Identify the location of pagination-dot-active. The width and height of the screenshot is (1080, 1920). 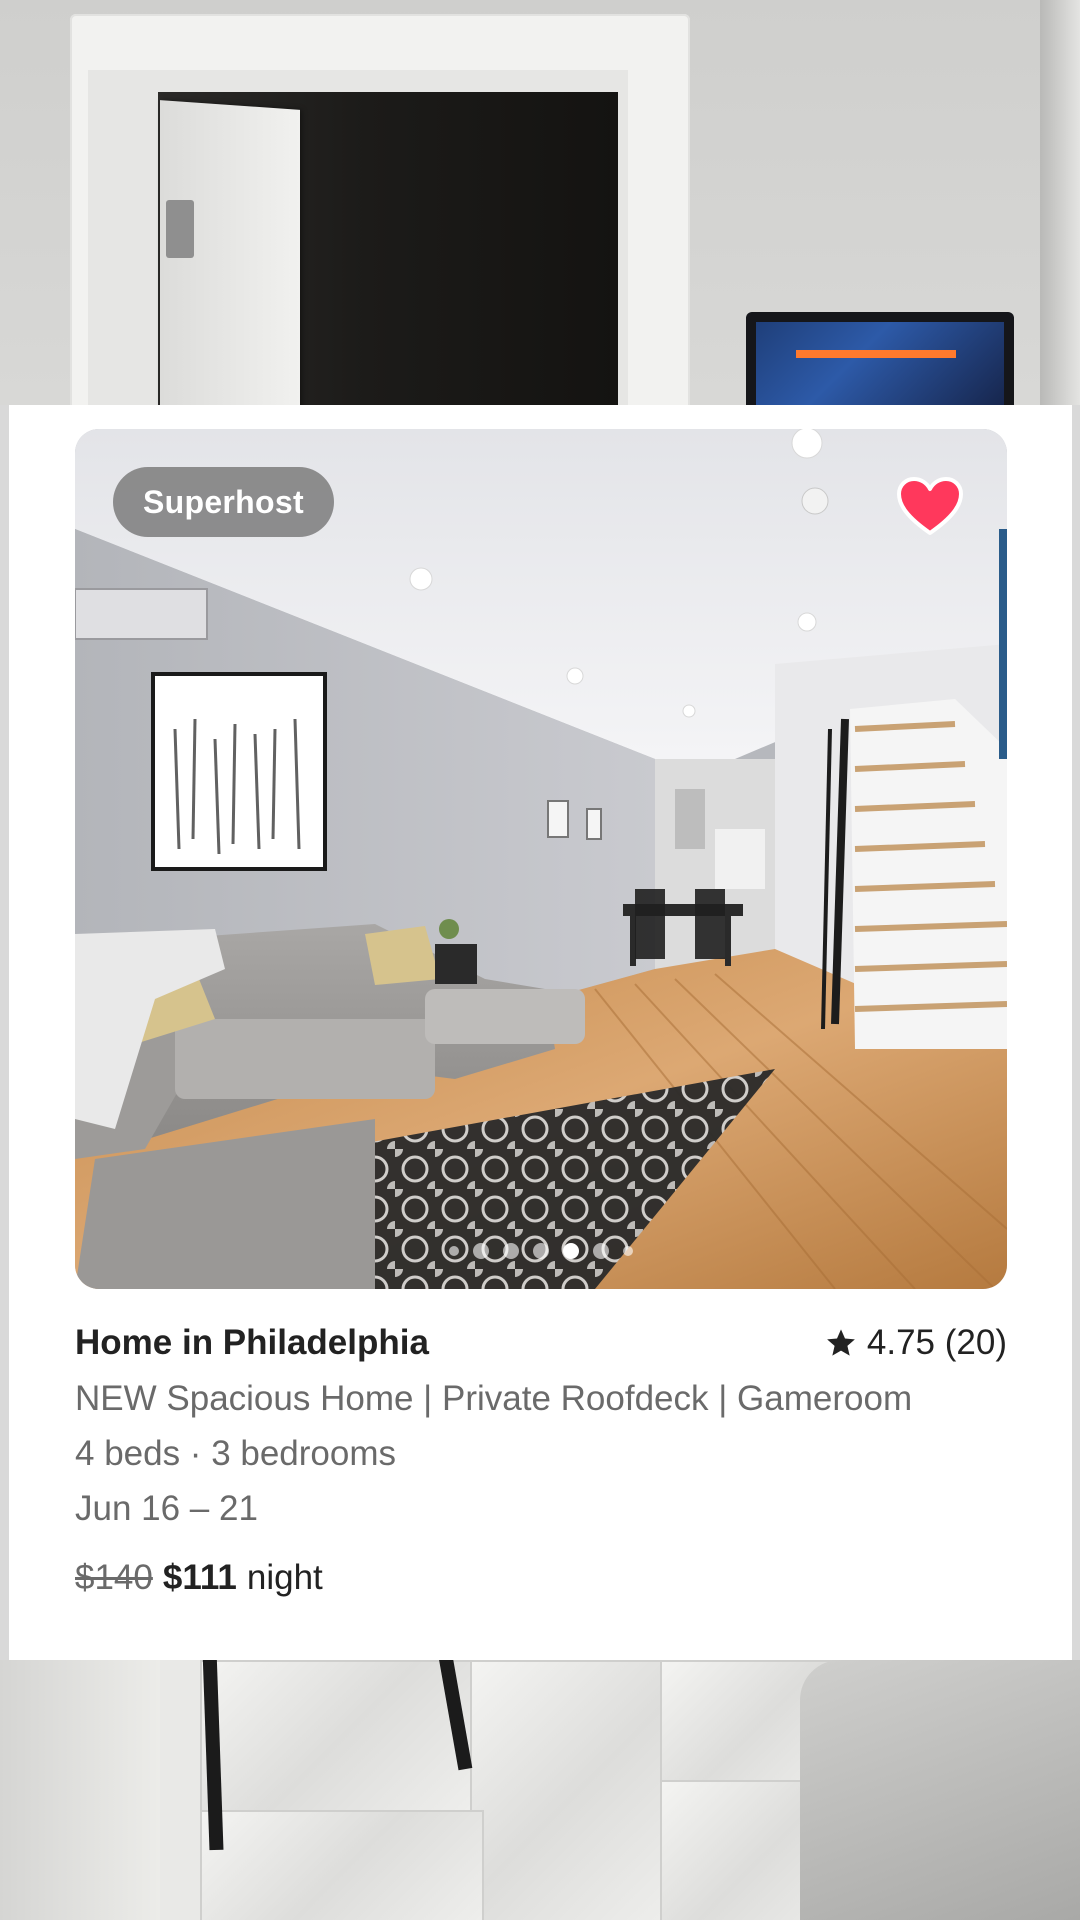
(571, 1251).